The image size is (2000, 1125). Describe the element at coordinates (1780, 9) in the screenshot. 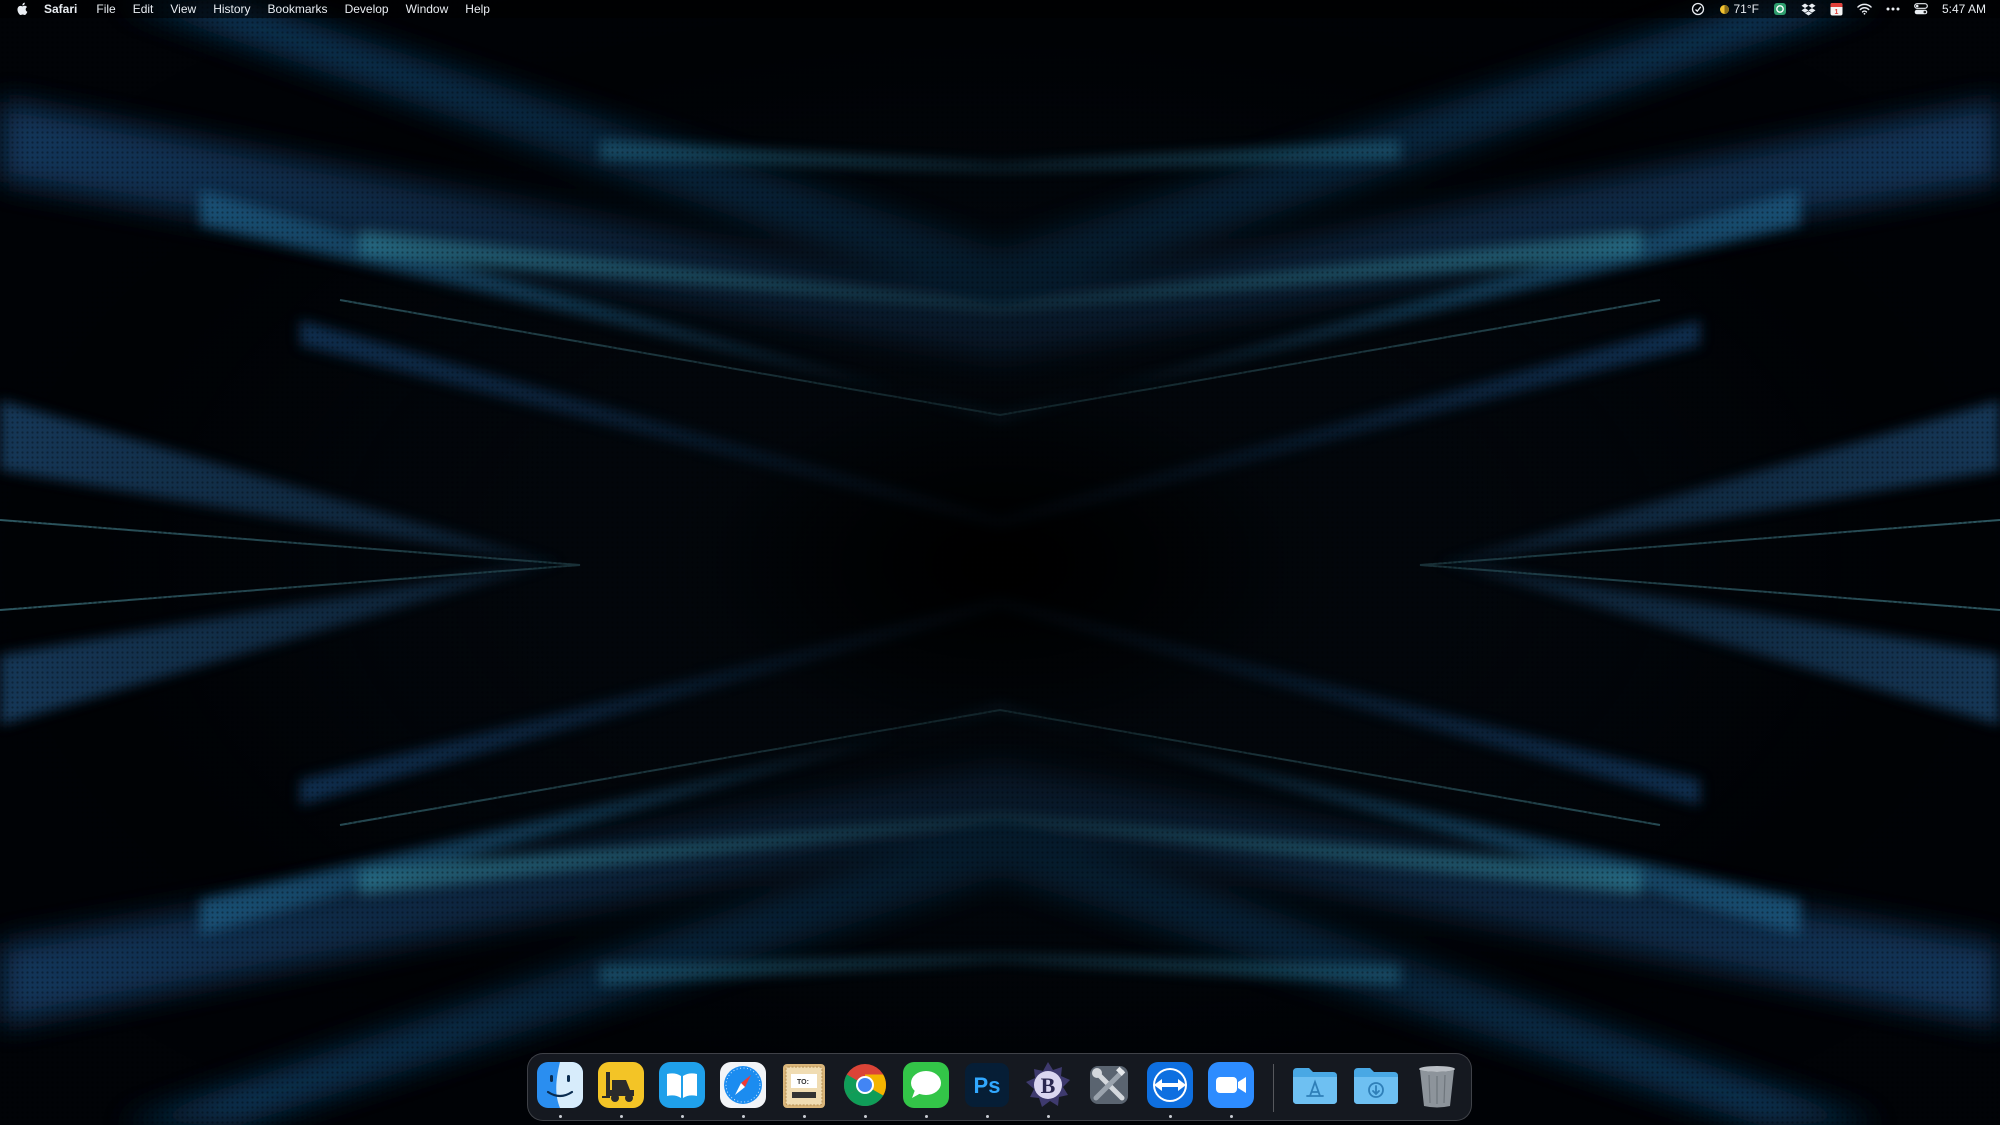

I see `vpn-icon` at that location.